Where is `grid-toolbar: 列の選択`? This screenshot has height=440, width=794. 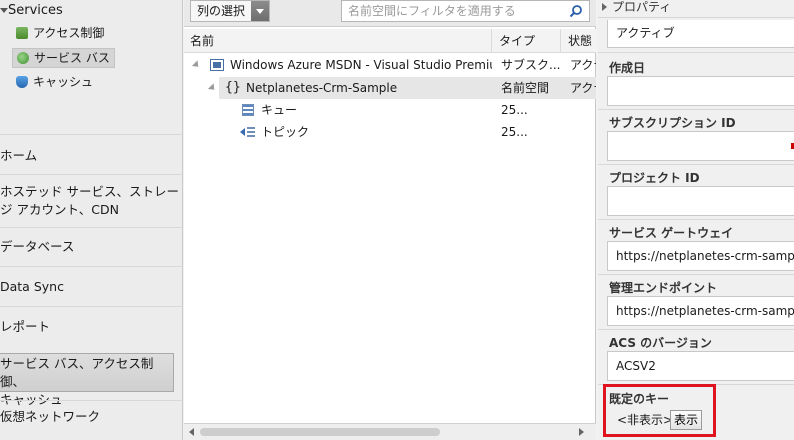
grid-toolbar: 列の選択 is located at coordinates (390, 13).